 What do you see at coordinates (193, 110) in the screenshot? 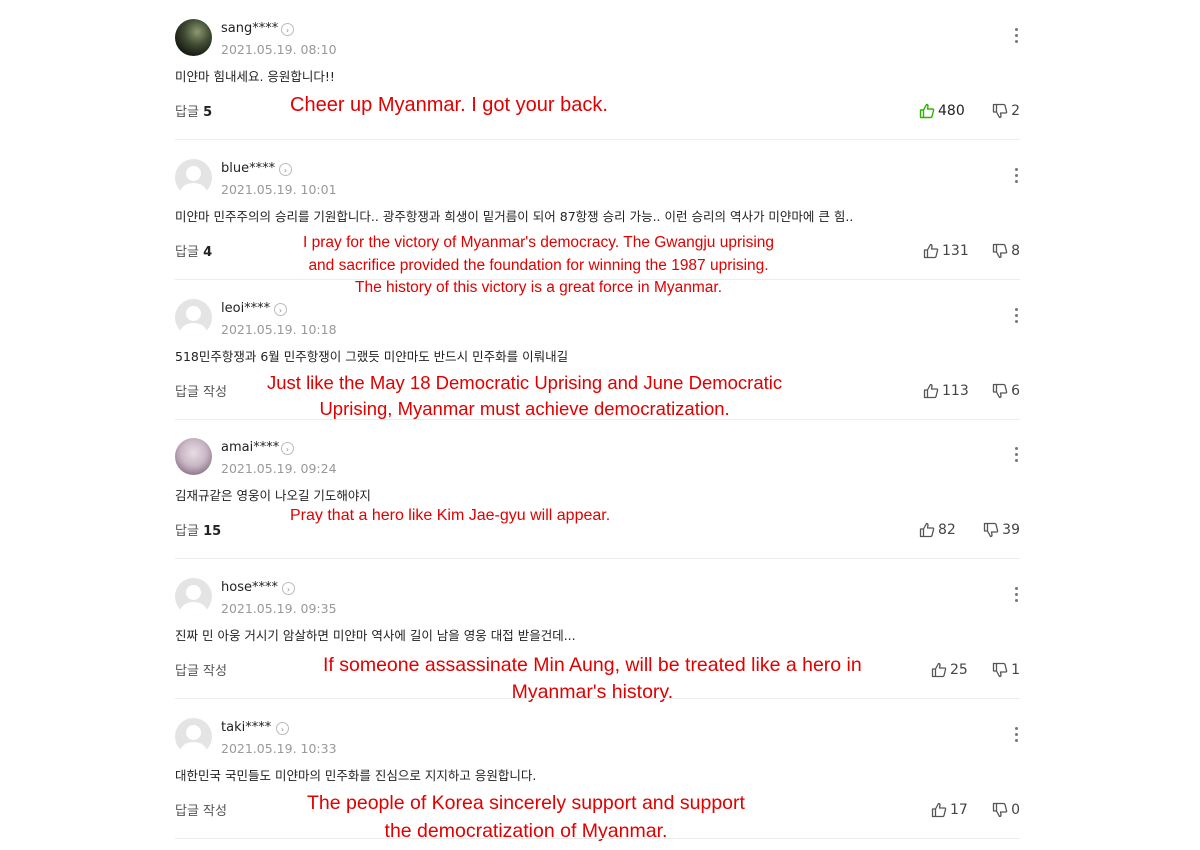
I see `reply-button: 답글 5` at bounding box center [193, 110].